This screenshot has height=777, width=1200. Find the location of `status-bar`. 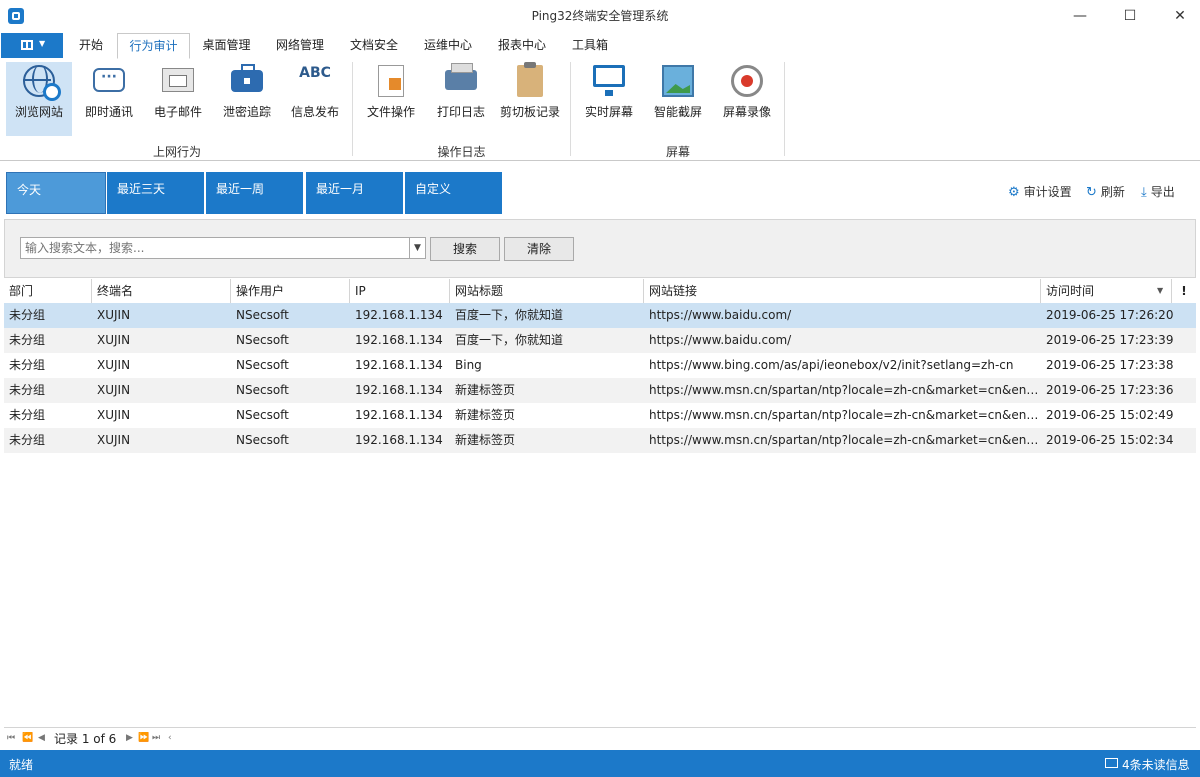

status-bar is located at coordinates (600, 763).